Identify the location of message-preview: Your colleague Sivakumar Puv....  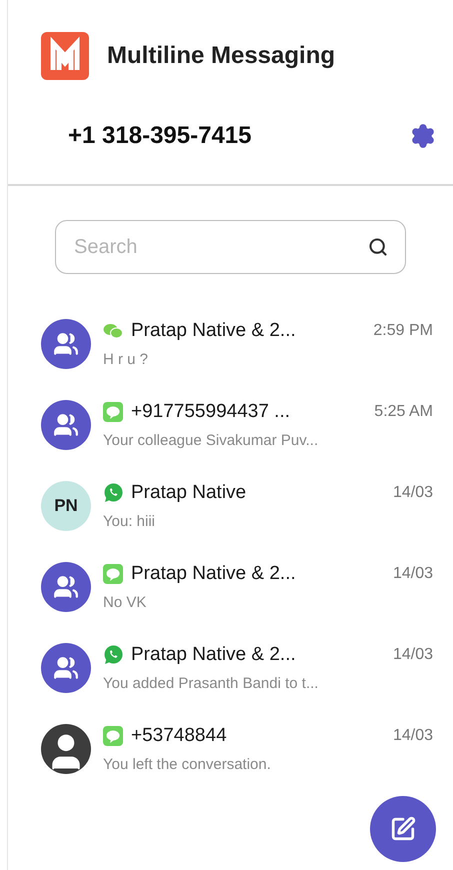
(211, 440).